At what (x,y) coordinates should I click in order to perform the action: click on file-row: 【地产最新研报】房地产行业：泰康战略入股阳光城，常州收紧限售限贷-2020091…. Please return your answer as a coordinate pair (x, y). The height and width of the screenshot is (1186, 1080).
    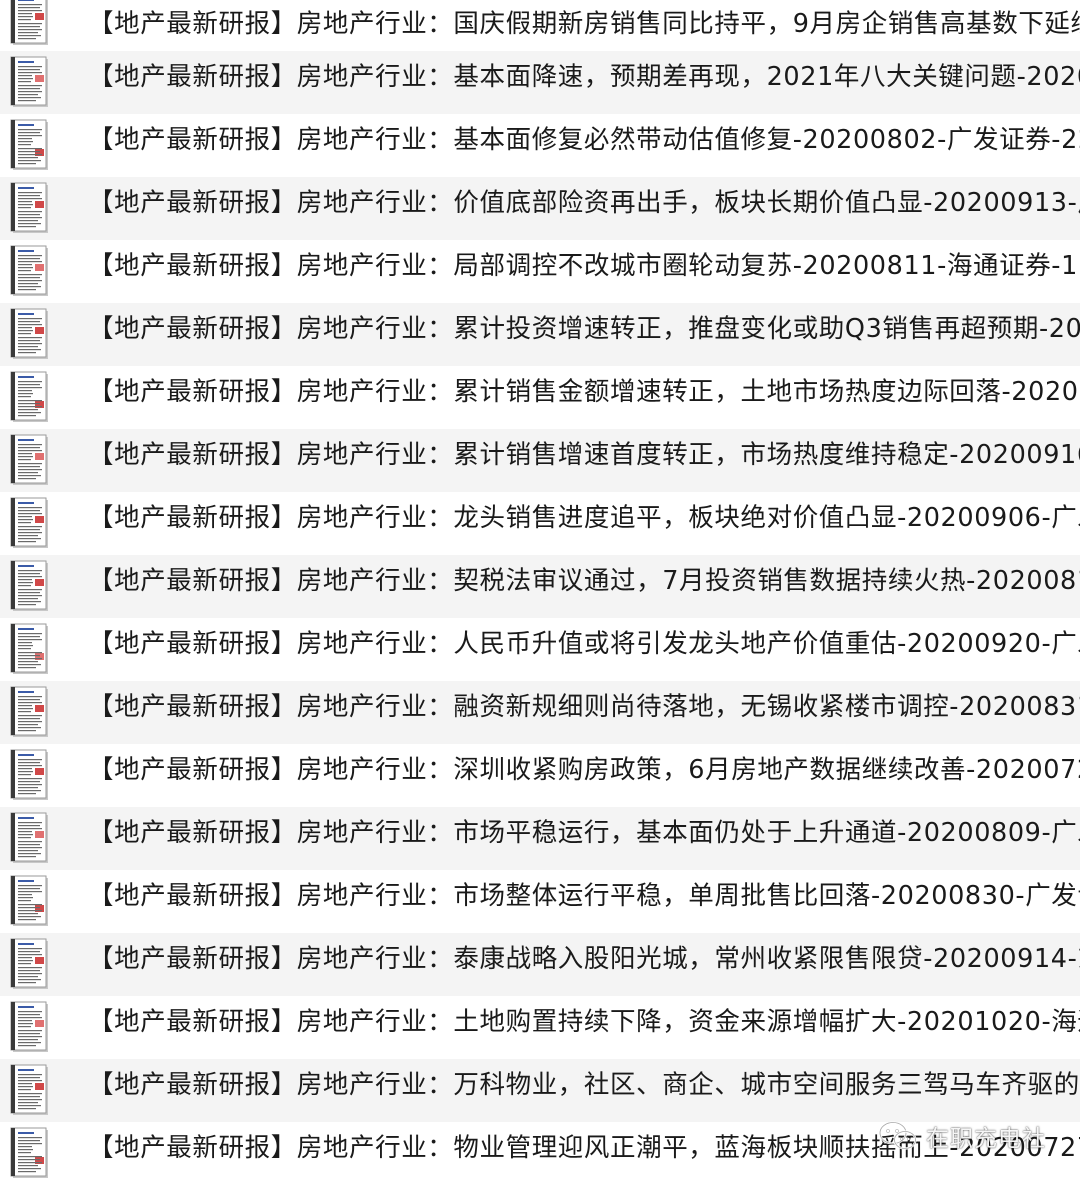
    Looking at the image, I should click on (540, 964).